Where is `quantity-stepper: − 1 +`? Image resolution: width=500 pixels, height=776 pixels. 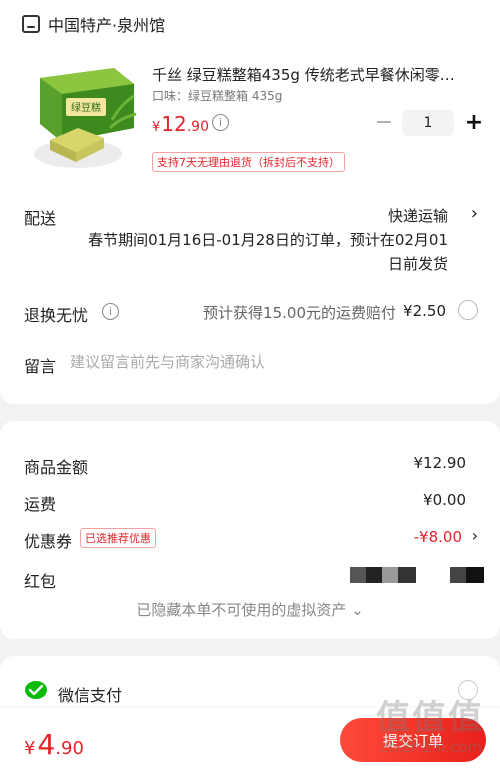
quantity-stepper: − 1 + is located at coordinates (429, 123).